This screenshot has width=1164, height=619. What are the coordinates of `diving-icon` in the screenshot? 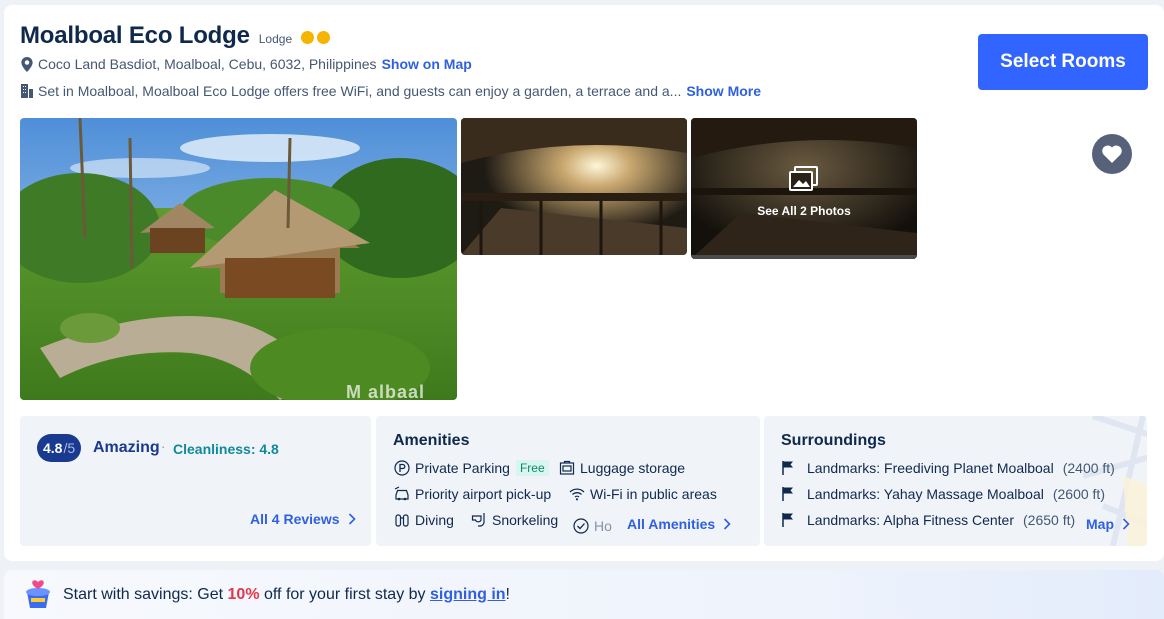 It's located at (402, 520).